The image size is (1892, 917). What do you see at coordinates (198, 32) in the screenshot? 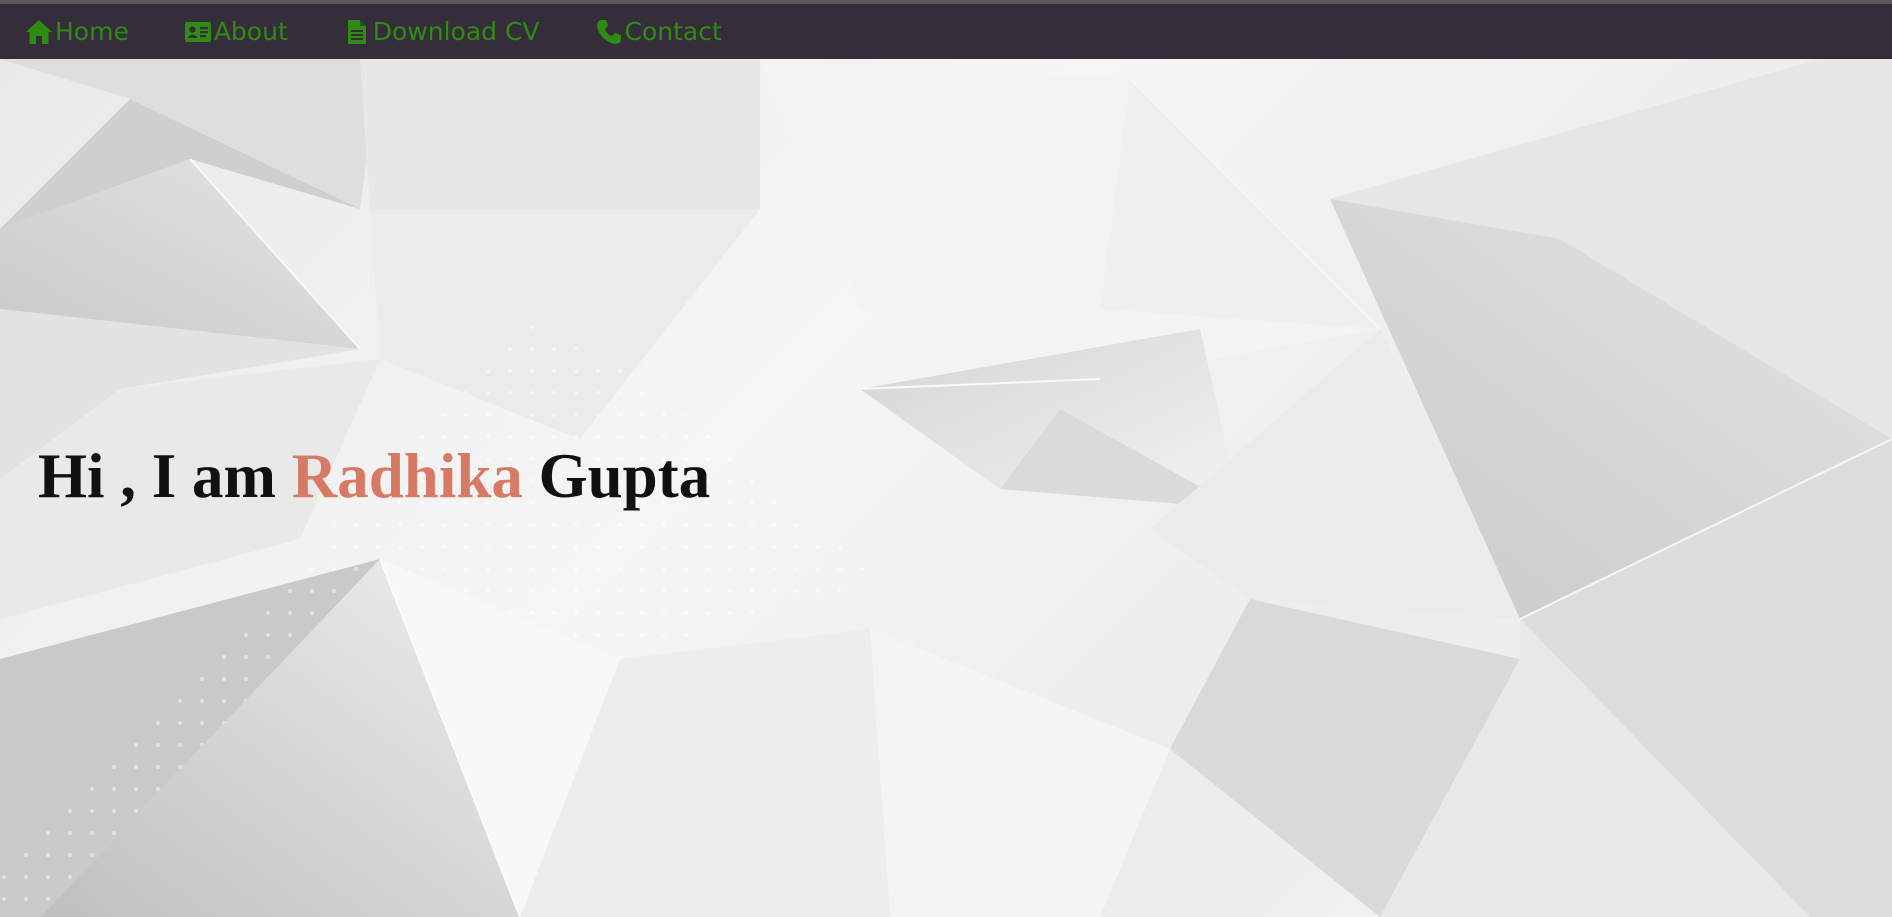
I see `id-card-icon` at bounding box center [198, 32].